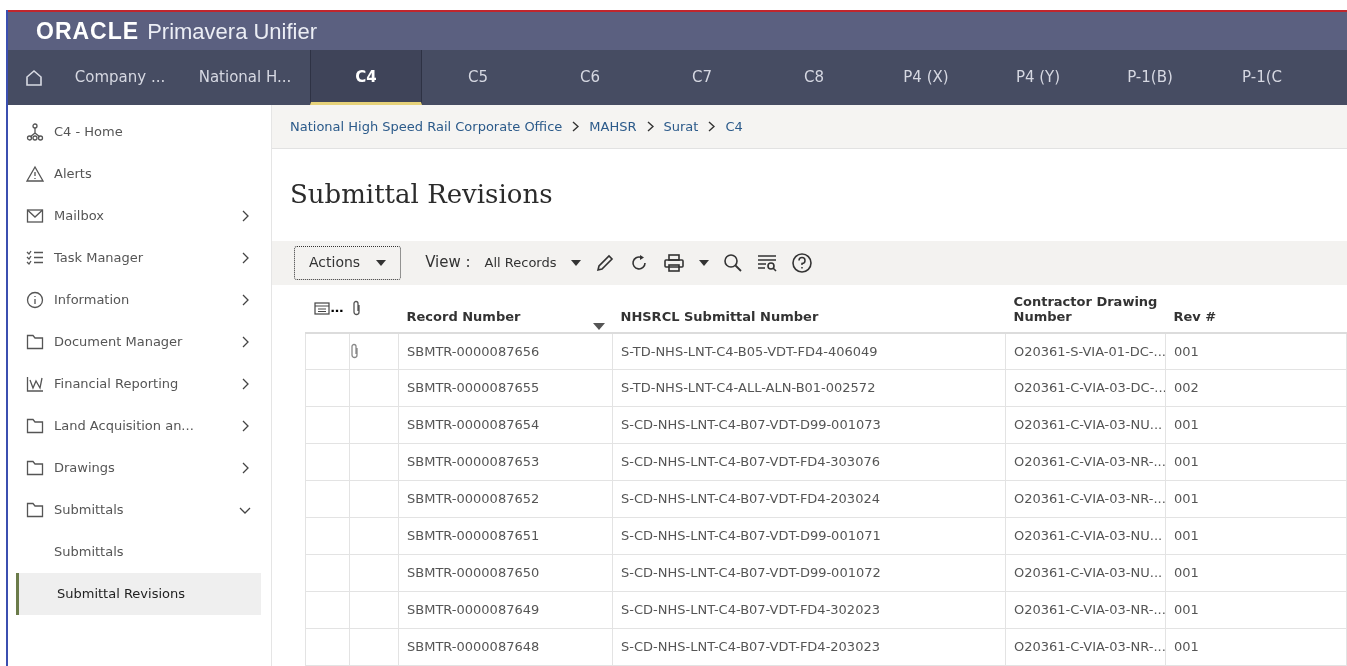 Image resolution: width=1347 pixels, height=666 pixels. What do you see at coordinates (1085, 308) in the screenshot?
I see `column-header: Contractor Drawing Number` at bounding box center [1085, 308].